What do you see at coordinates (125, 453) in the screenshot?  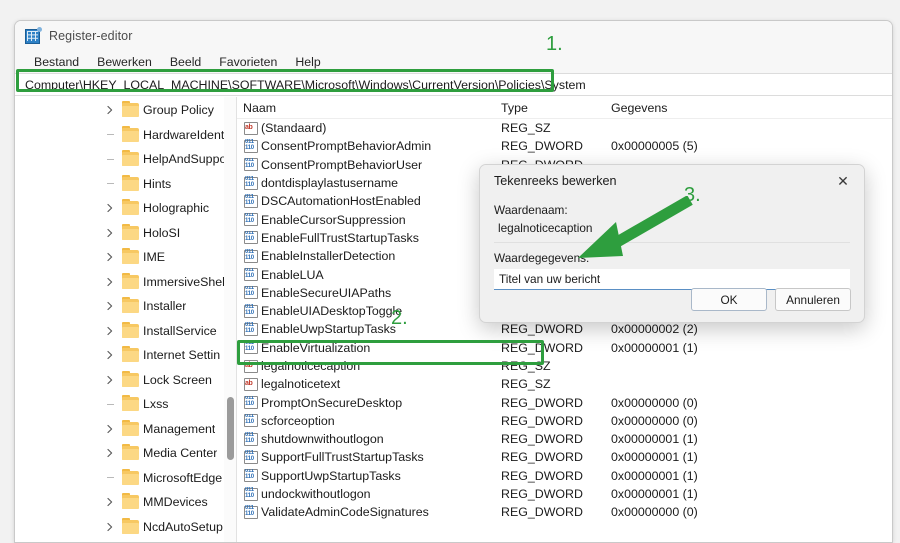 I see `tree-item: Media Center` at bounding box center [125, 453].